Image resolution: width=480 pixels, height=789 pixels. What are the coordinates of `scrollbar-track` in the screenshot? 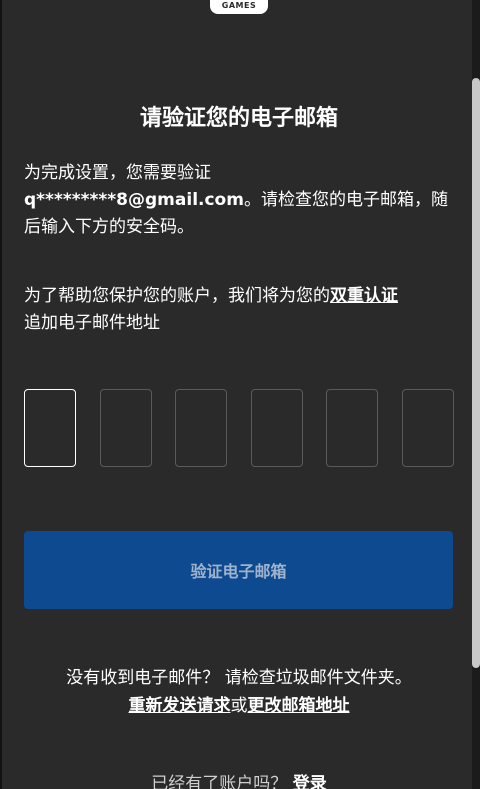 It's located at (476, 394).